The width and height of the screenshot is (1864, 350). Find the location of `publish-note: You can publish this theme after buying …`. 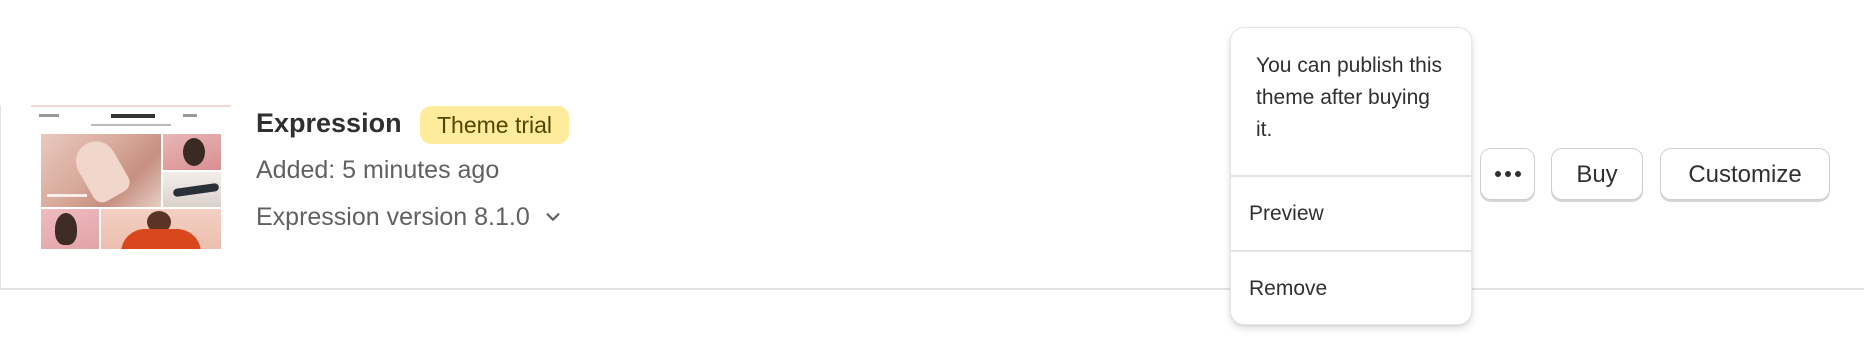

publish-note: You can publish this theme after buying … is located at coordinates (1351, 102).